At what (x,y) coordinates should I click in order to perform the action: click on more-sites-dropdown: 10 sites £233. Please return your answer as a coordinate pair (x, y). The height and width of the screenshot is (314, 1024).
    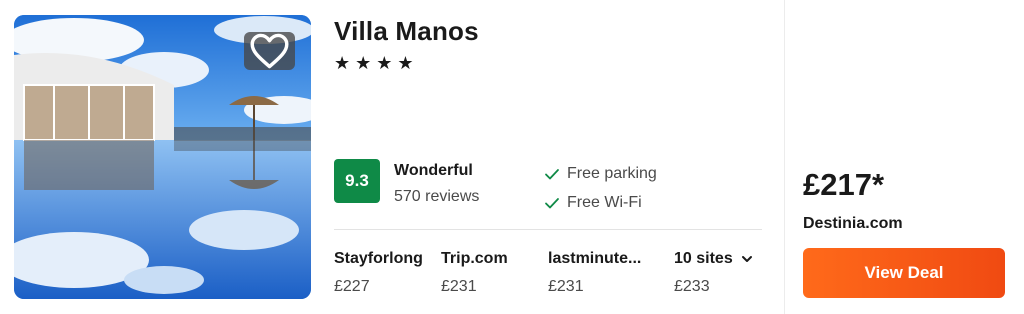
    Looking at the image, I should click on (713, 273).